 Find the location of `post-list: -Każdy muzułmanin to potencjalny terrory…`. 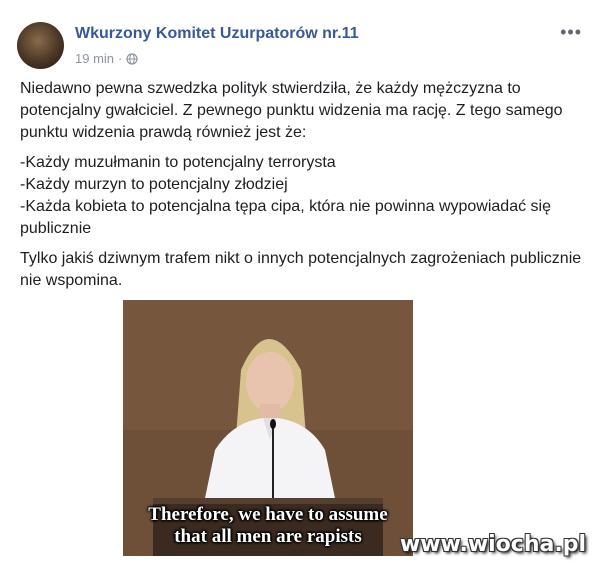

post-list: -Każdy muzułmanin to potencjalny terrory… is located at coordinates (302, 196).